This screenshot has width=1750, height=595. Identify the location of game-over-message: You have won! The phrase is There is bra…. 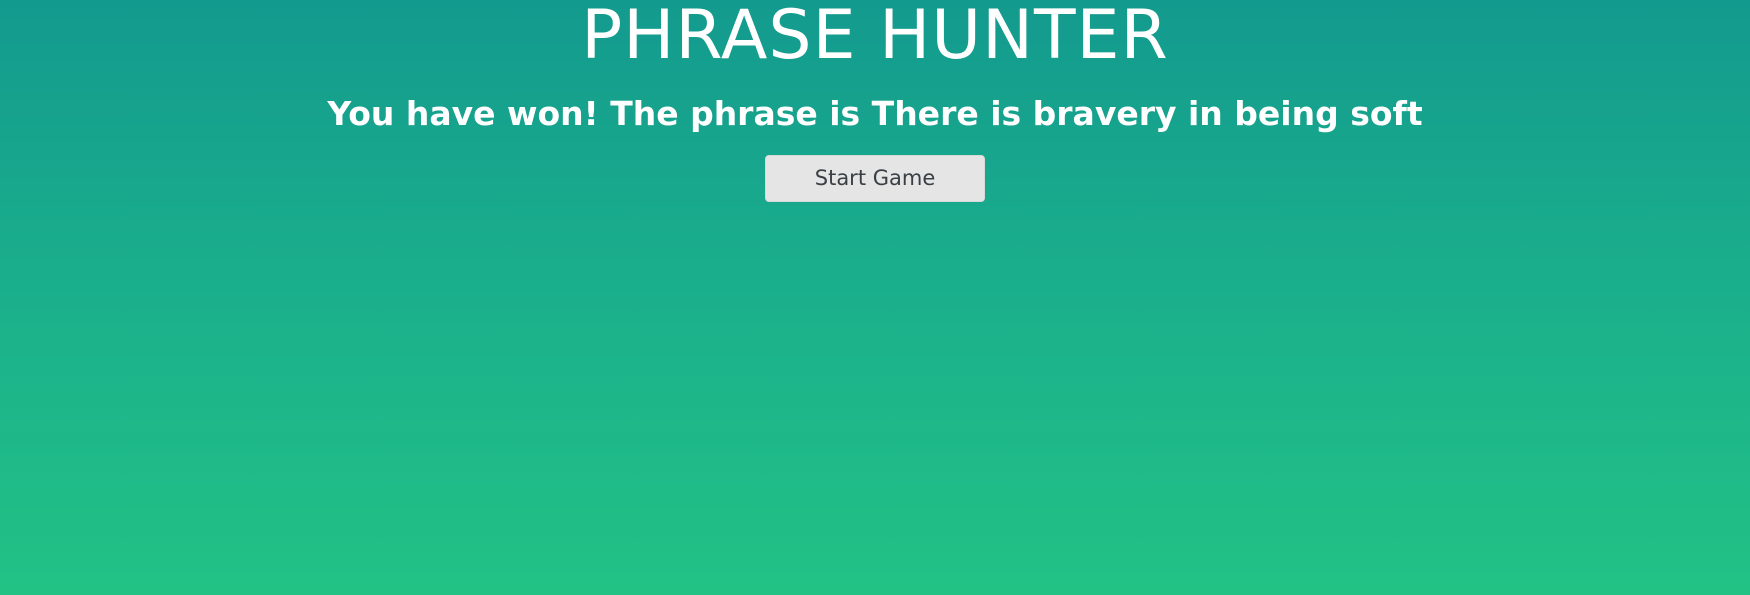
(875, 113).